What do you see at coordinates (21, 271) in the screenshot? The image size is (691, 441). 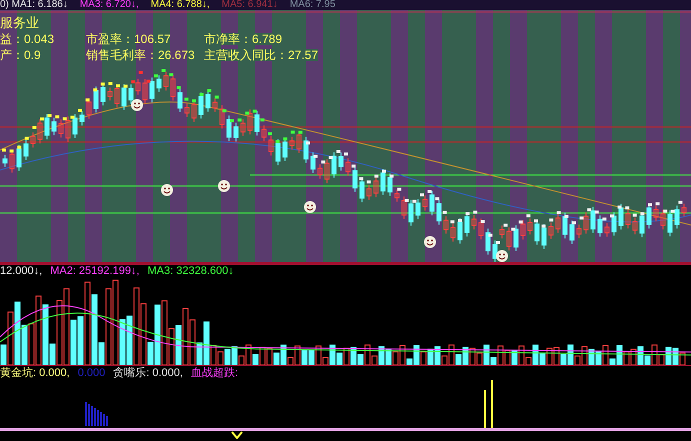 I see `volume-legend-label: 12.000↓,` at bounding box center [21, 271].